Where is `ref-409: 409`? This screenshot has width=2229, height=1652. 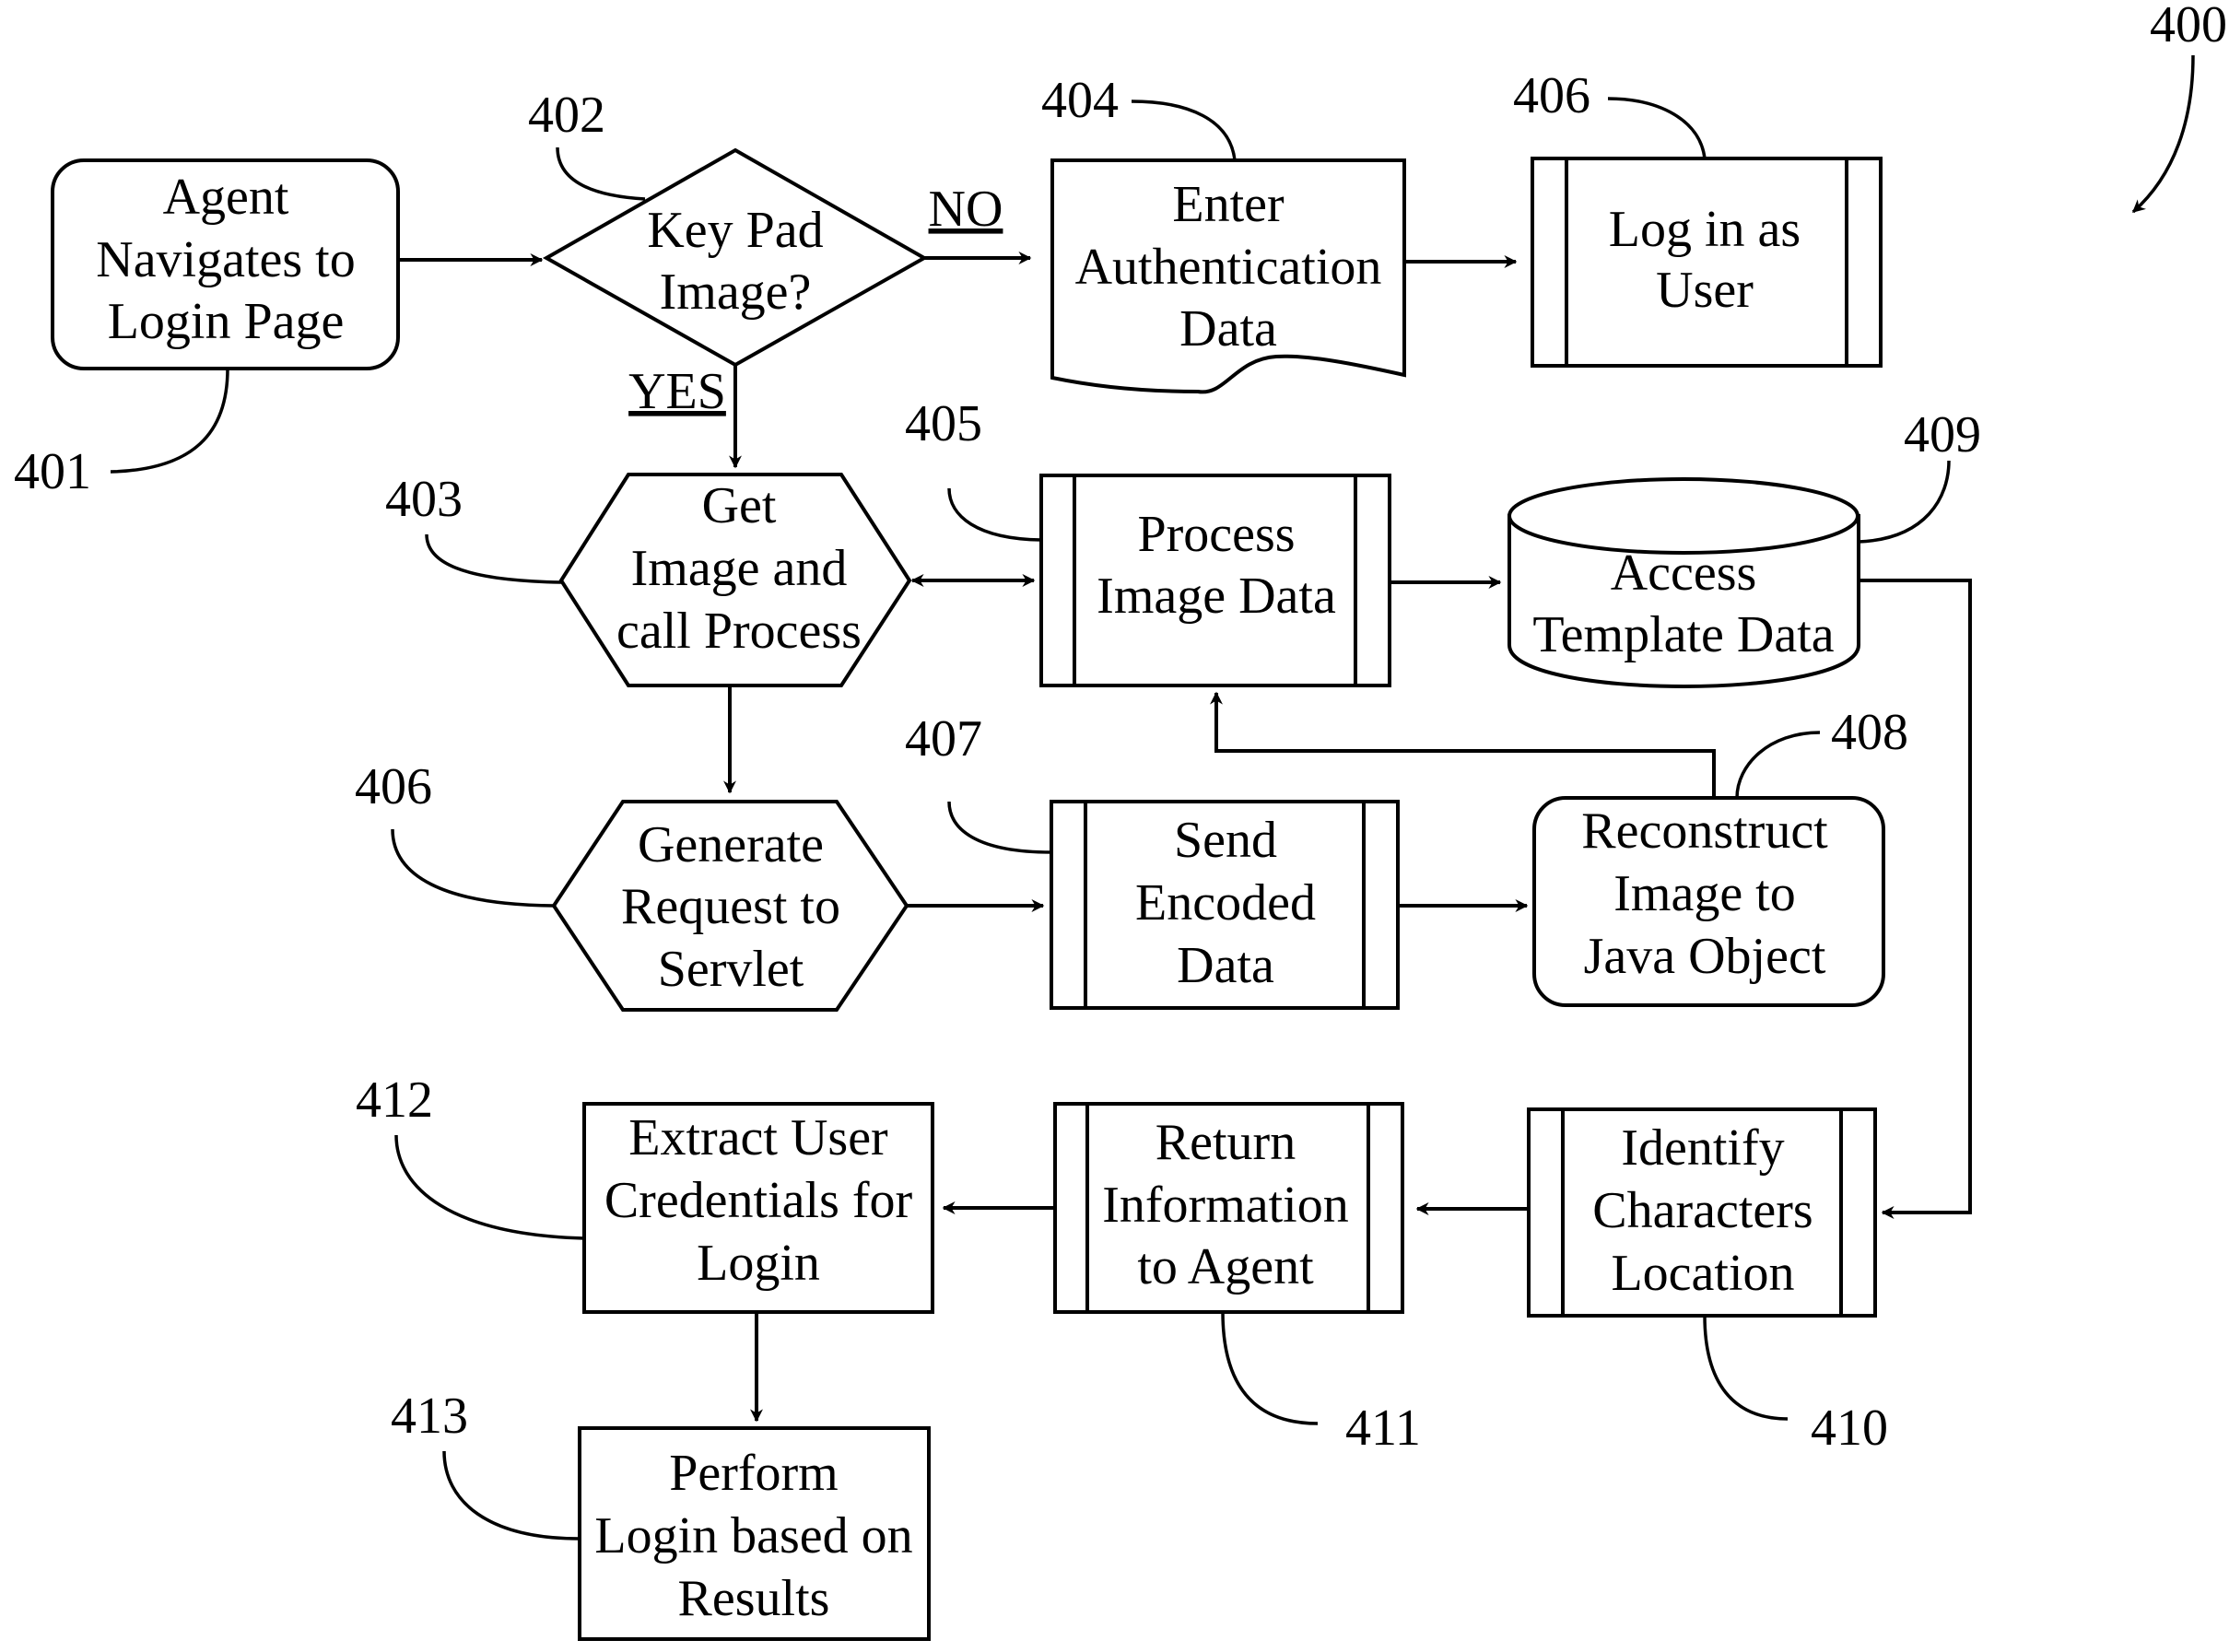
ref-409: 409 is located at coordinates (1943, 434).